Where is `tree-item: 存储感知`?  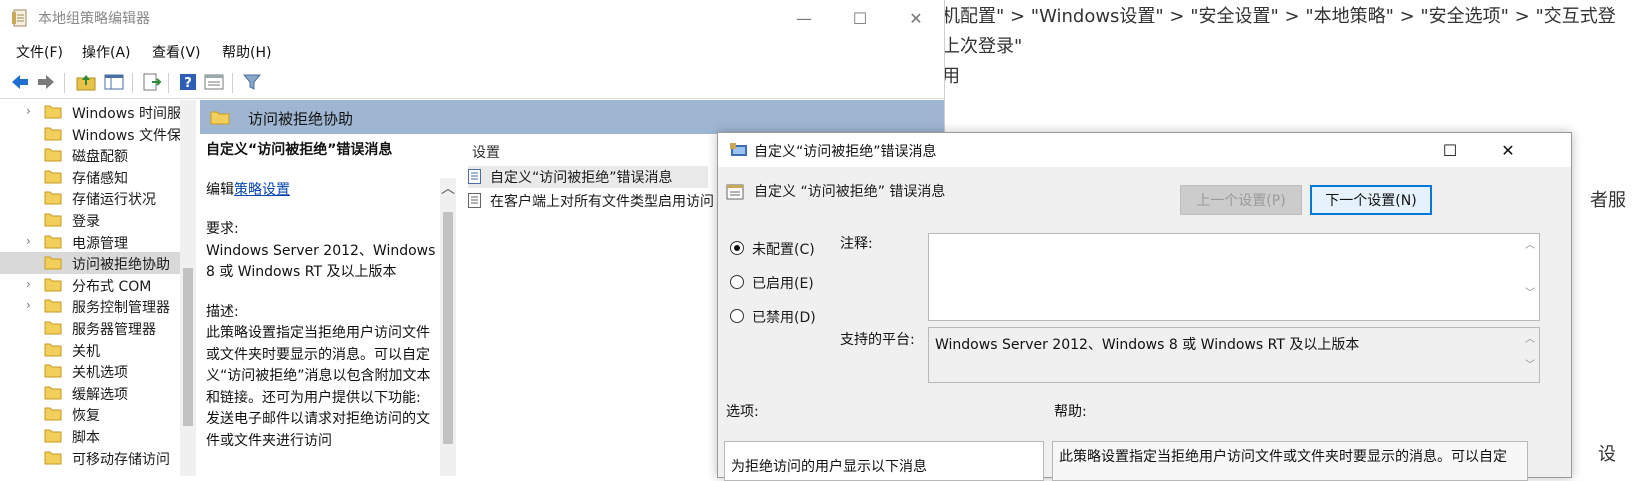
tree-item: 存储感知 is located at coordinates (90, 177).